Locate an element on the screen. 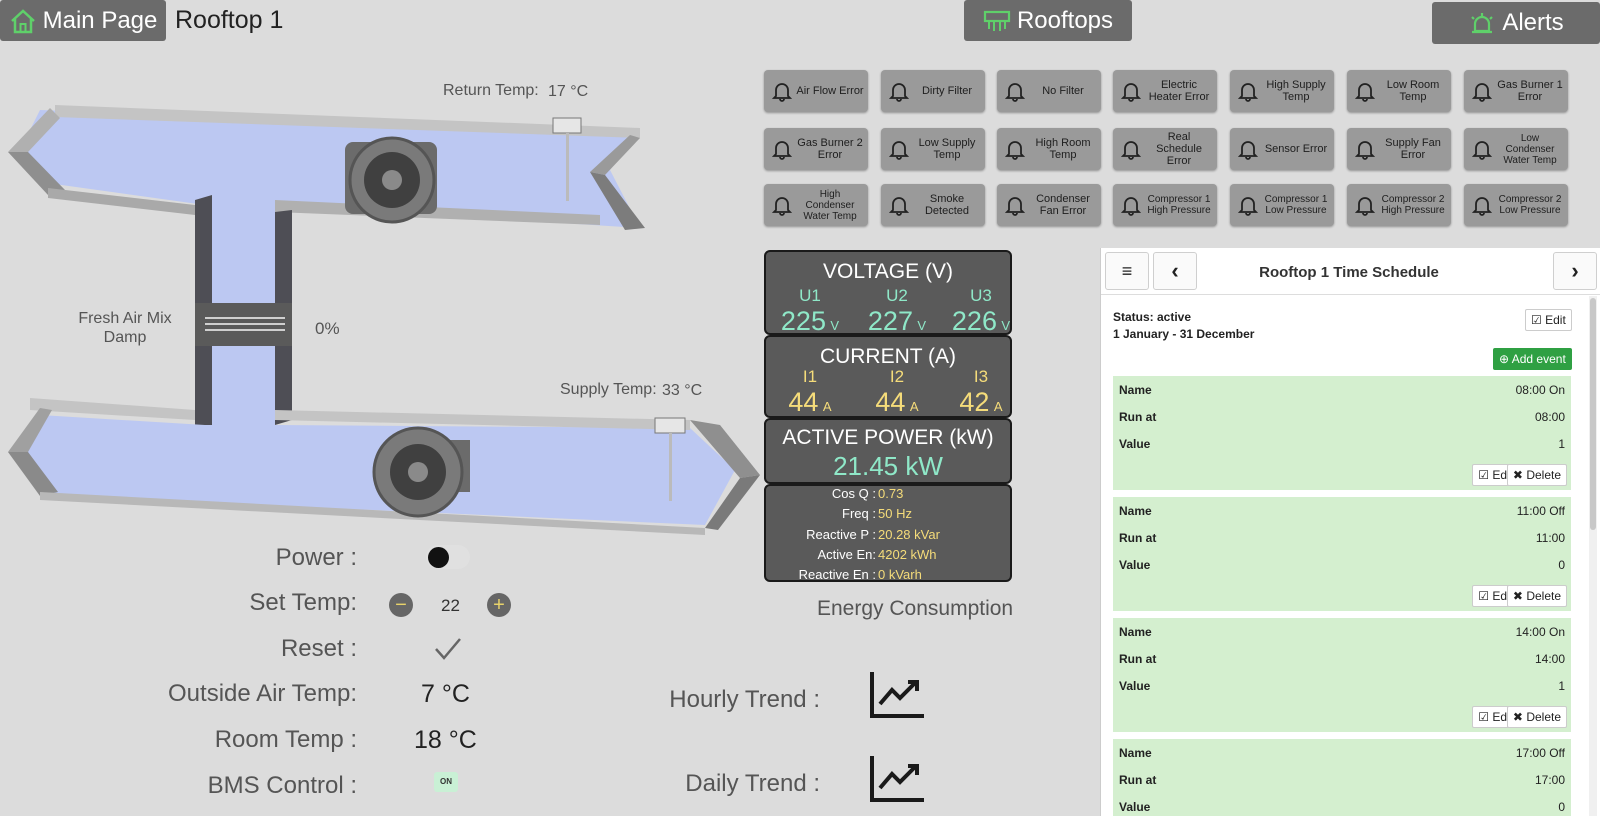 The width and height of the screenshot is (1600, 816). main-page-button: Main Page is located at coordinates (83, 20).